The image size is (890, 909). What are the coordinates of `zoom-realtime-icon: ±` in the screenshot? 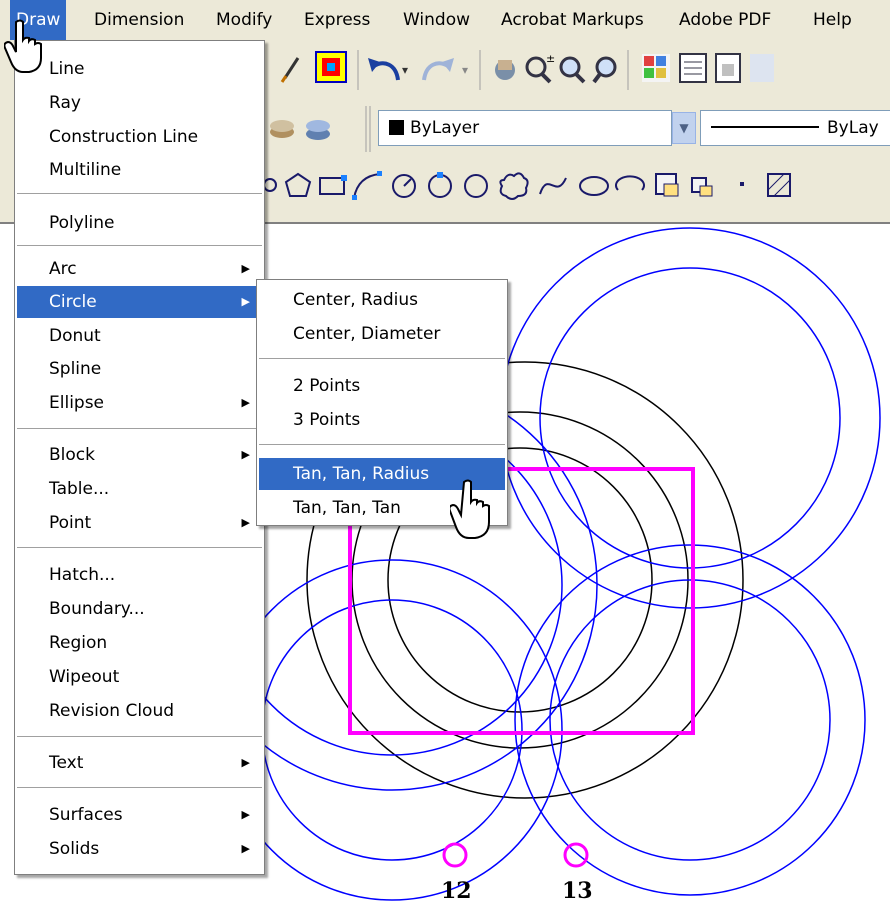 It's located at (540, 68).